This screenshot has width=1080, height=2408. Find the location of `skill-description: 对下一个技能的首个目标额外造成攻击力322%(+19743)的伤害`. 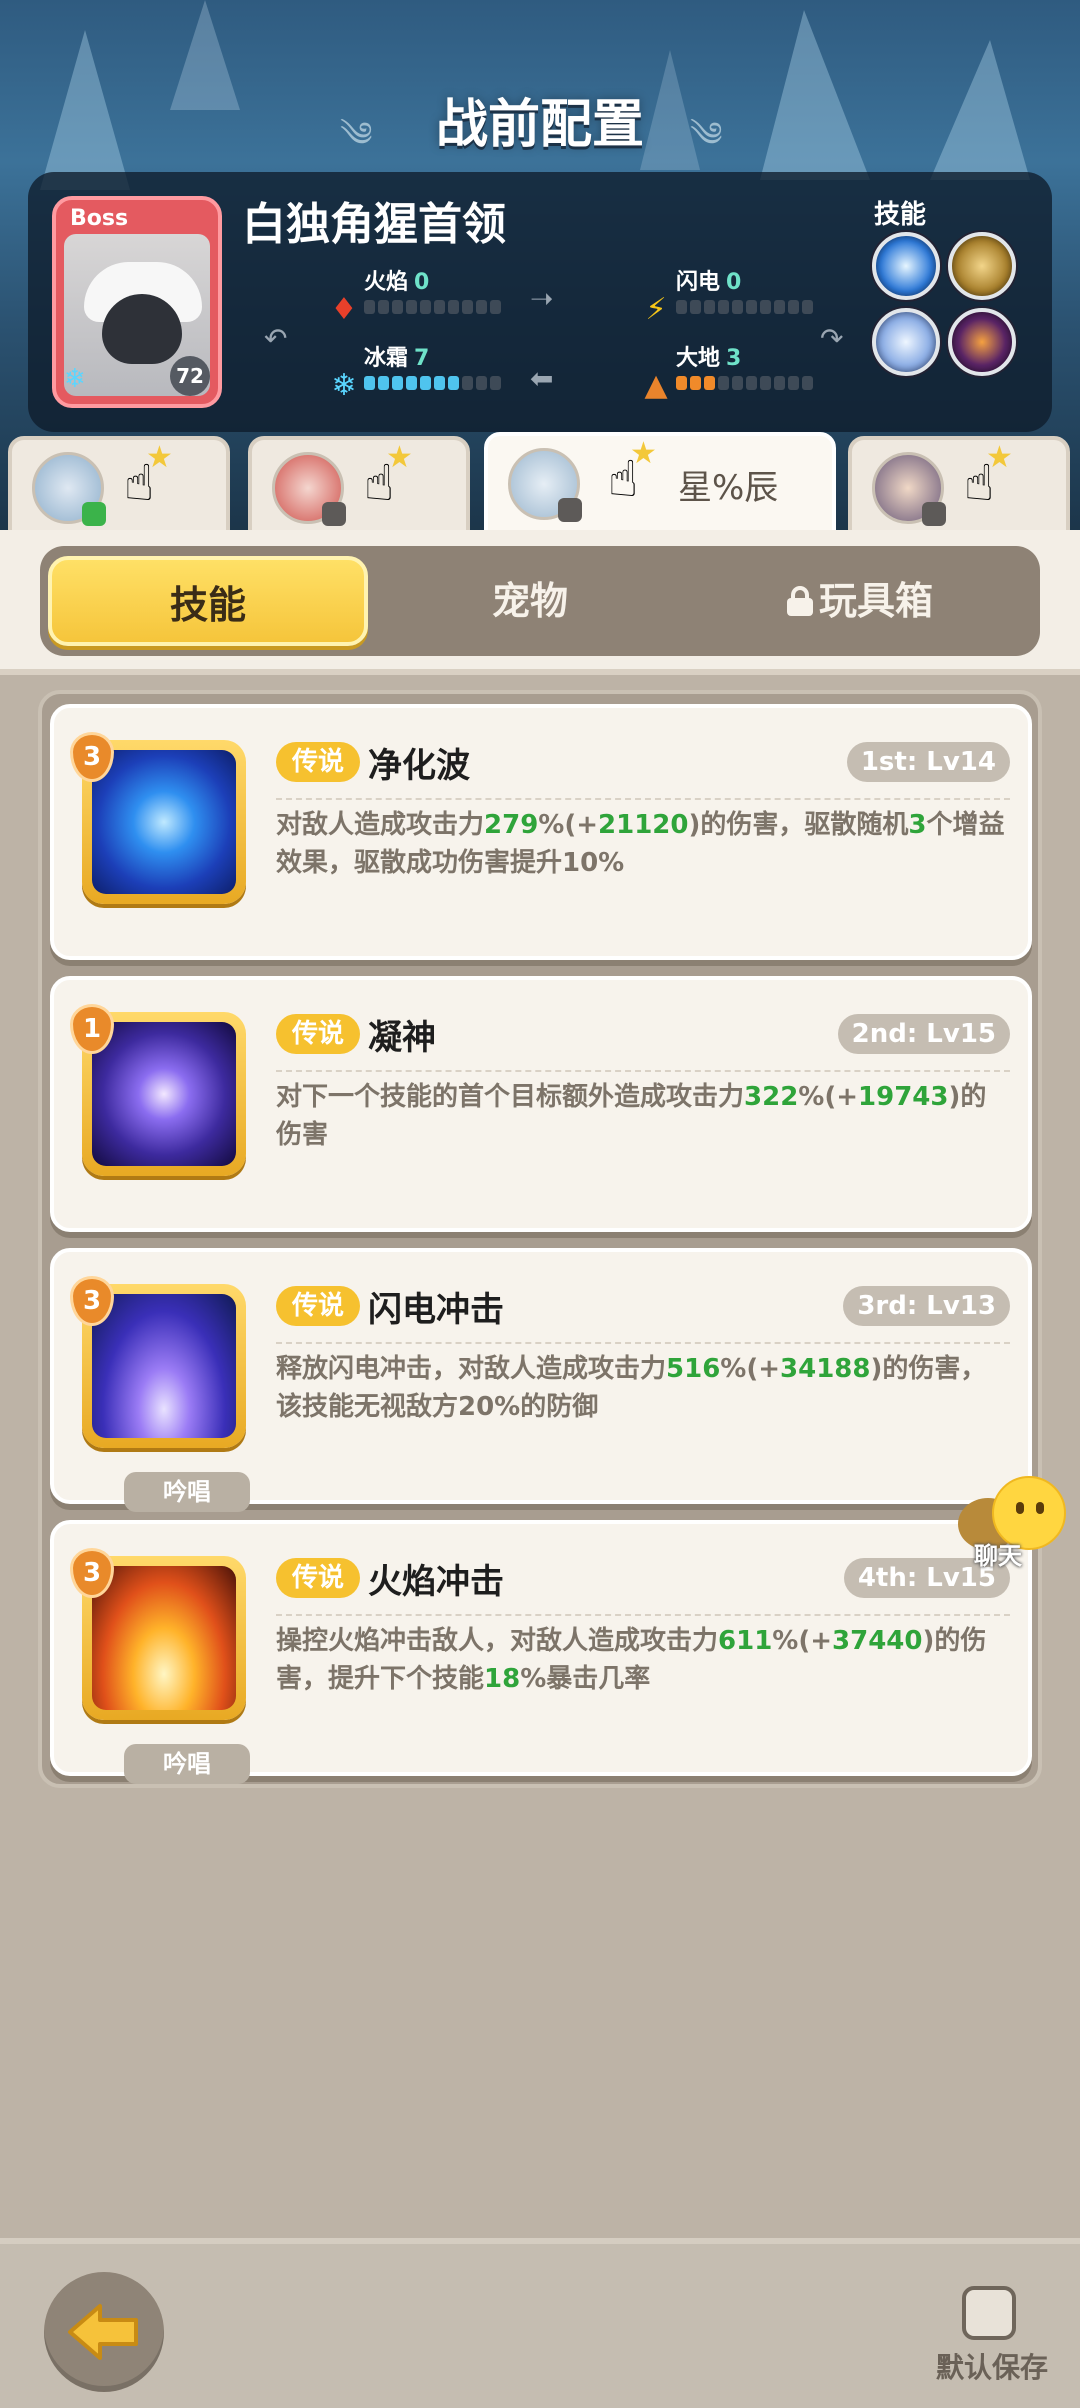

skill-description: 对下一个技能的首个目标额外造成攻击力322%(+19743)的伤害 is located at coordinates (643, 1116).